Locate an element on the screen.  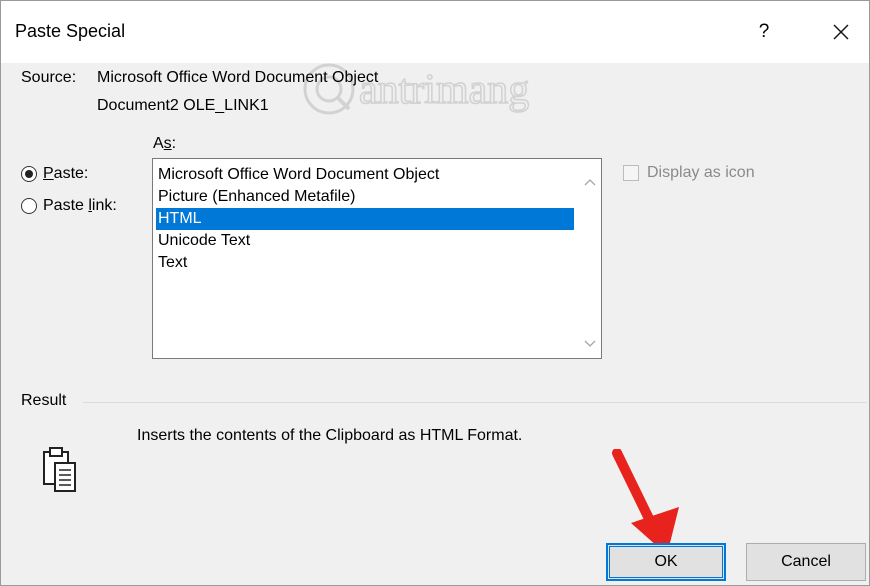
as-label: As: is located at coordinates (165, 143).